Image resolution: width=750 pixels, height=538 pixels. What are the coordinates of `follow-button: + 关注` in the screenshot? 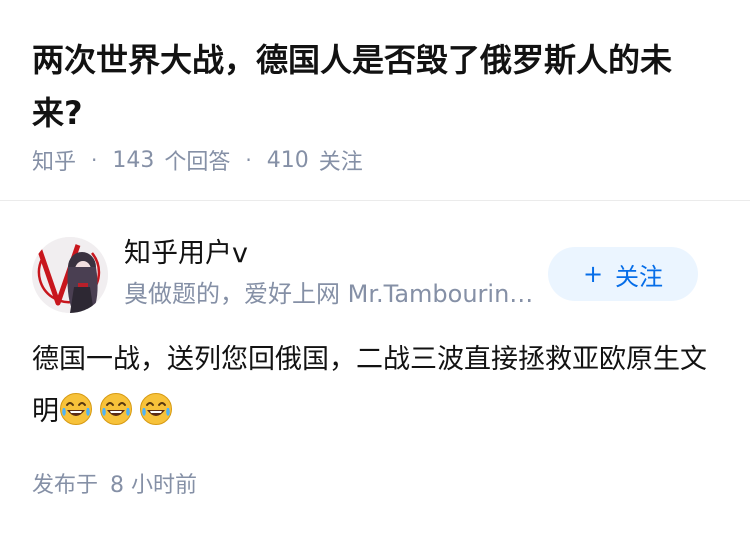 It's located at (623, 274).